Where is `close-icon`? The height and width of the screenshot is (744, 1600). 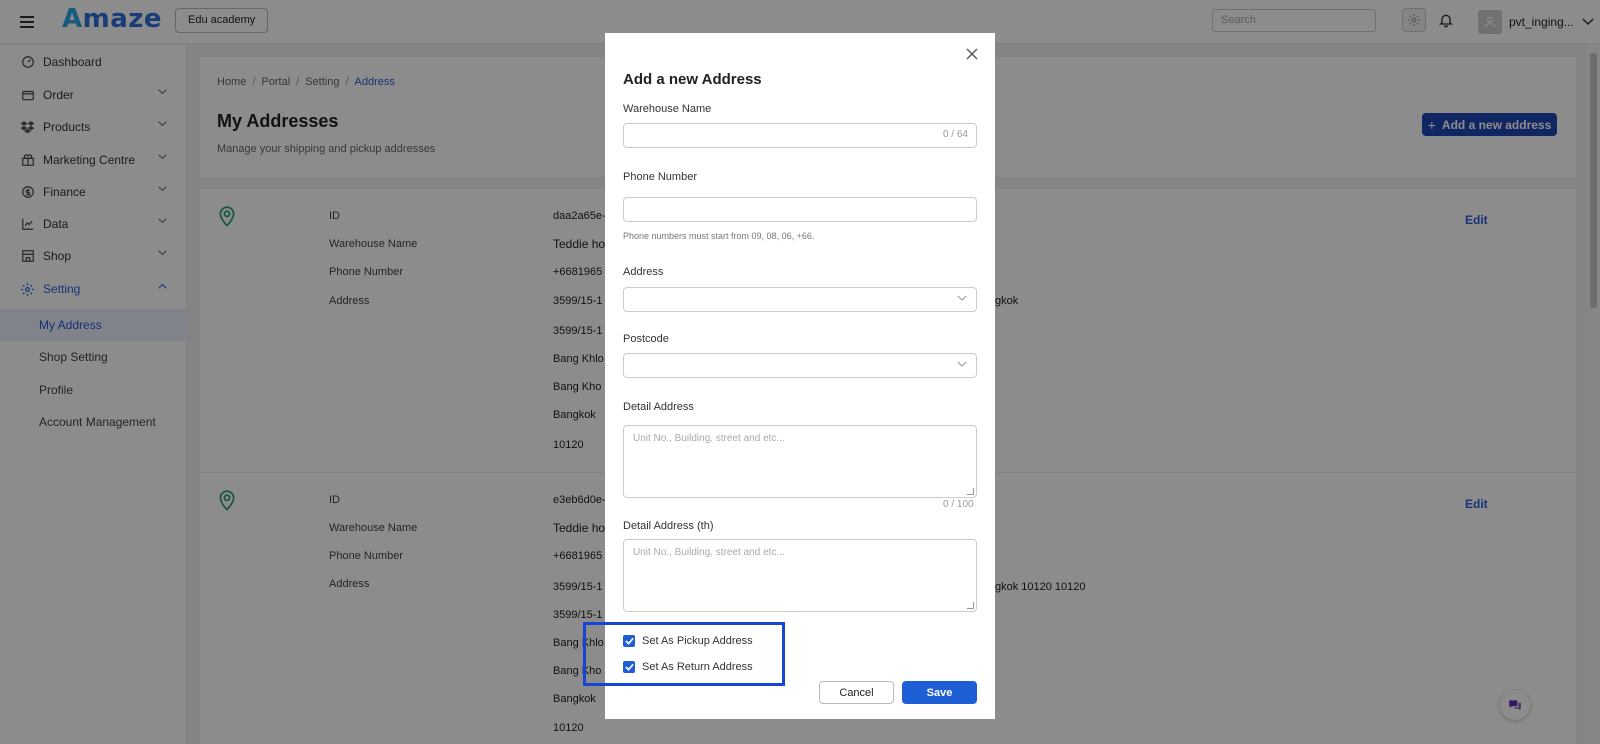 close-icon is located at coordinates (972, 54).